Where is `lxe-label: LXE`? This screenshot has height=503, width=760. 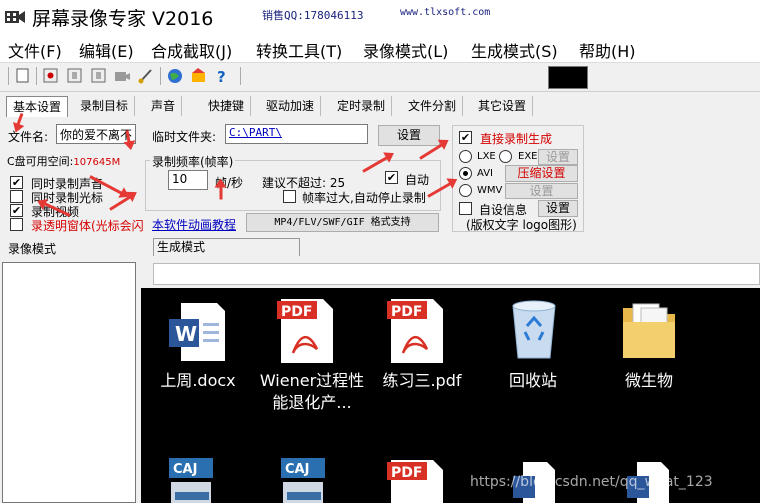
lxe-label: LXE is located at coordinates (486, 156).